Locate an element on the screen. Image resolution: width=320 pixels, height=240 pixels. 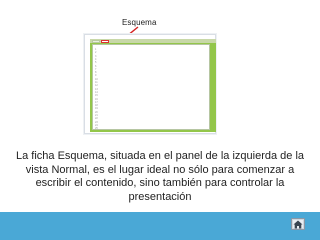
footer-bar is located at coordinates (160, 226).